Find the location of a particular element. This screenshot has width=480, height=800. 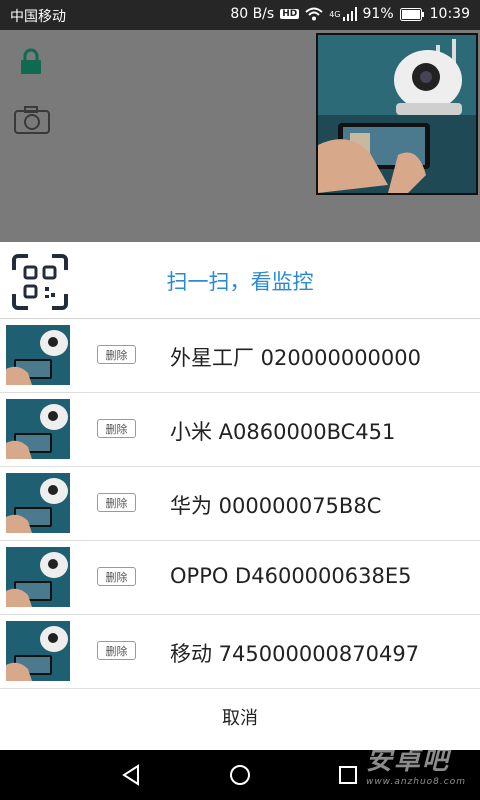

device-row: 删除 移动 745000000870497 is located at coordinates (240, 652).